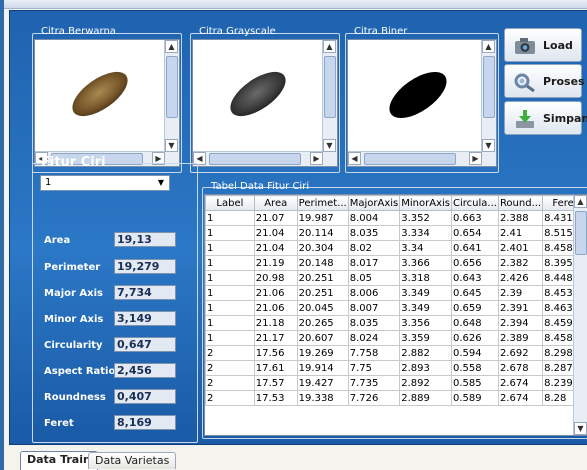 Image resolution: width=587 pixels, height=470 pixels. What do you see at coordinates (59, 460) in the screenshot?
I see `tab-data-train: Data Train` at bounding box center [59, 460].